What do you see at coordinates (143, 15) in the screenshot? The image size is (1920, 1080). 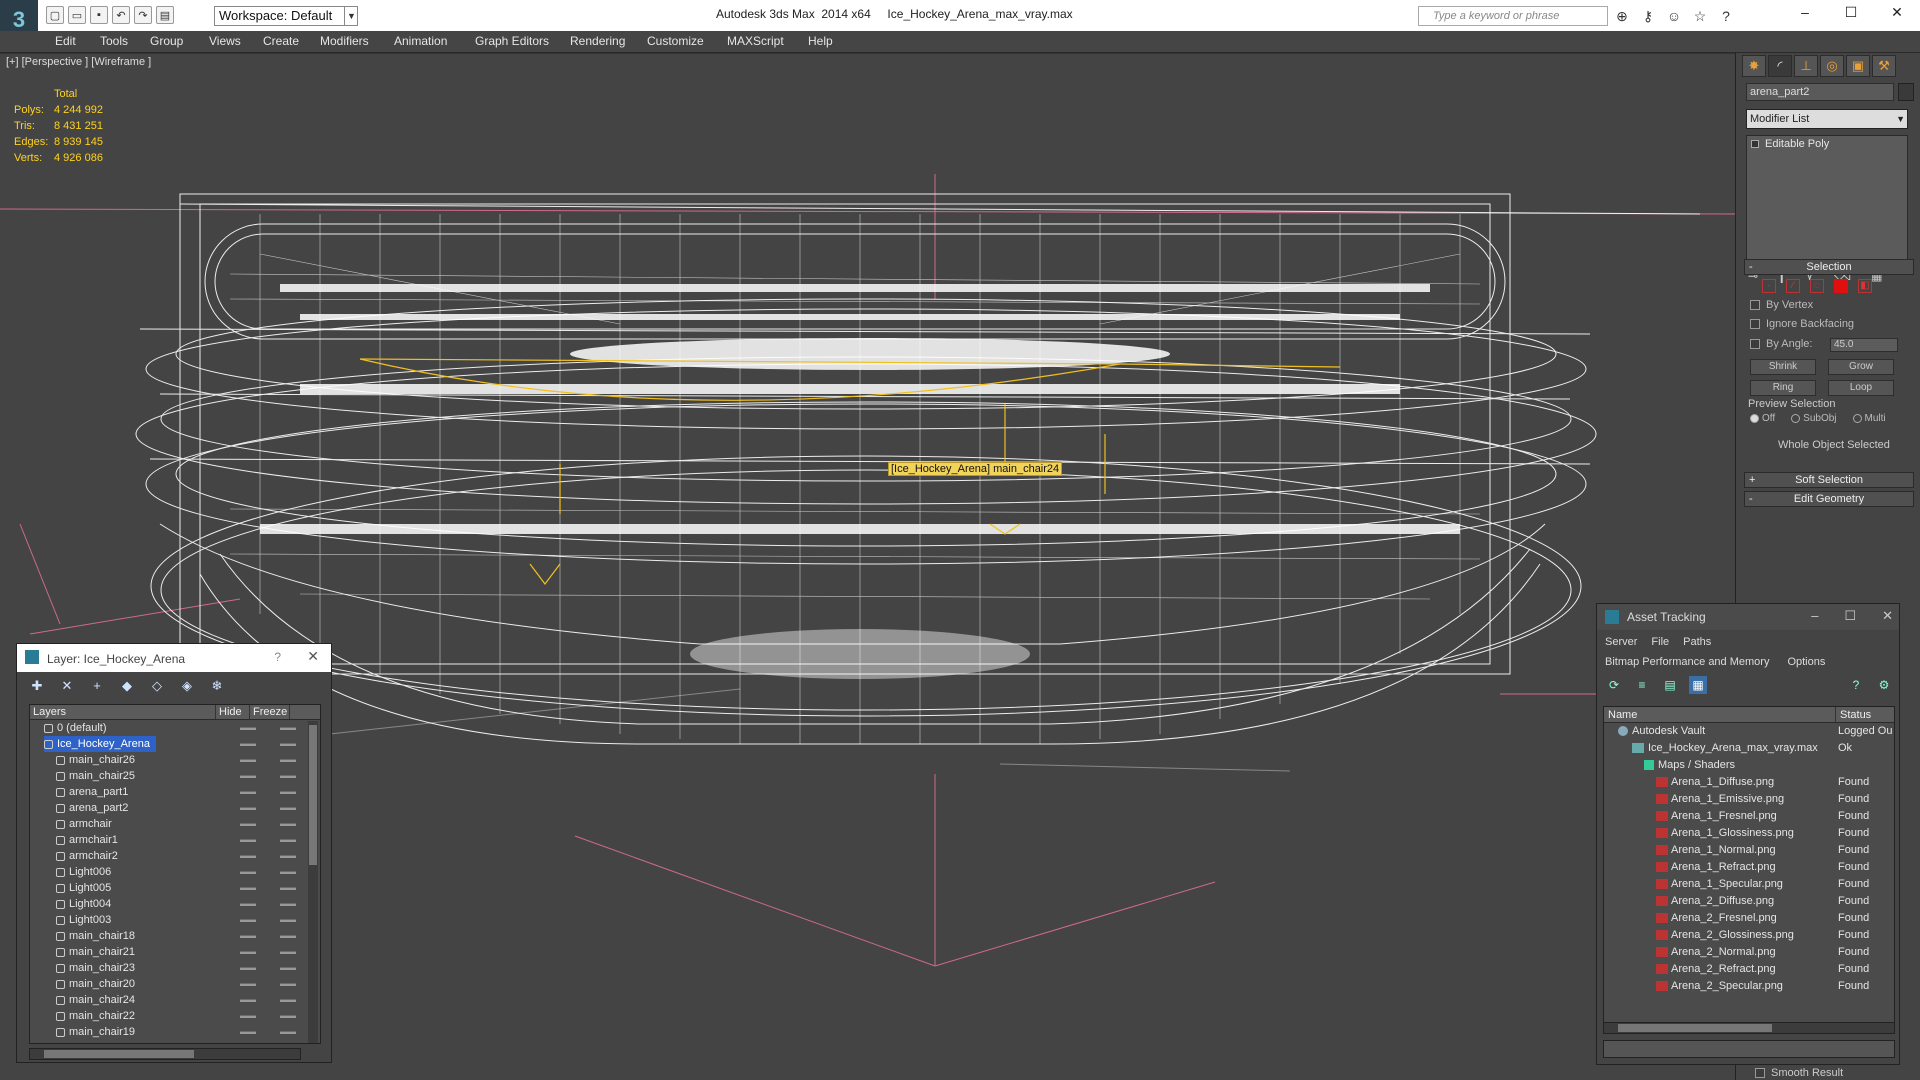 I see `redo-icon: ↷` at bounding box center [143, 15].